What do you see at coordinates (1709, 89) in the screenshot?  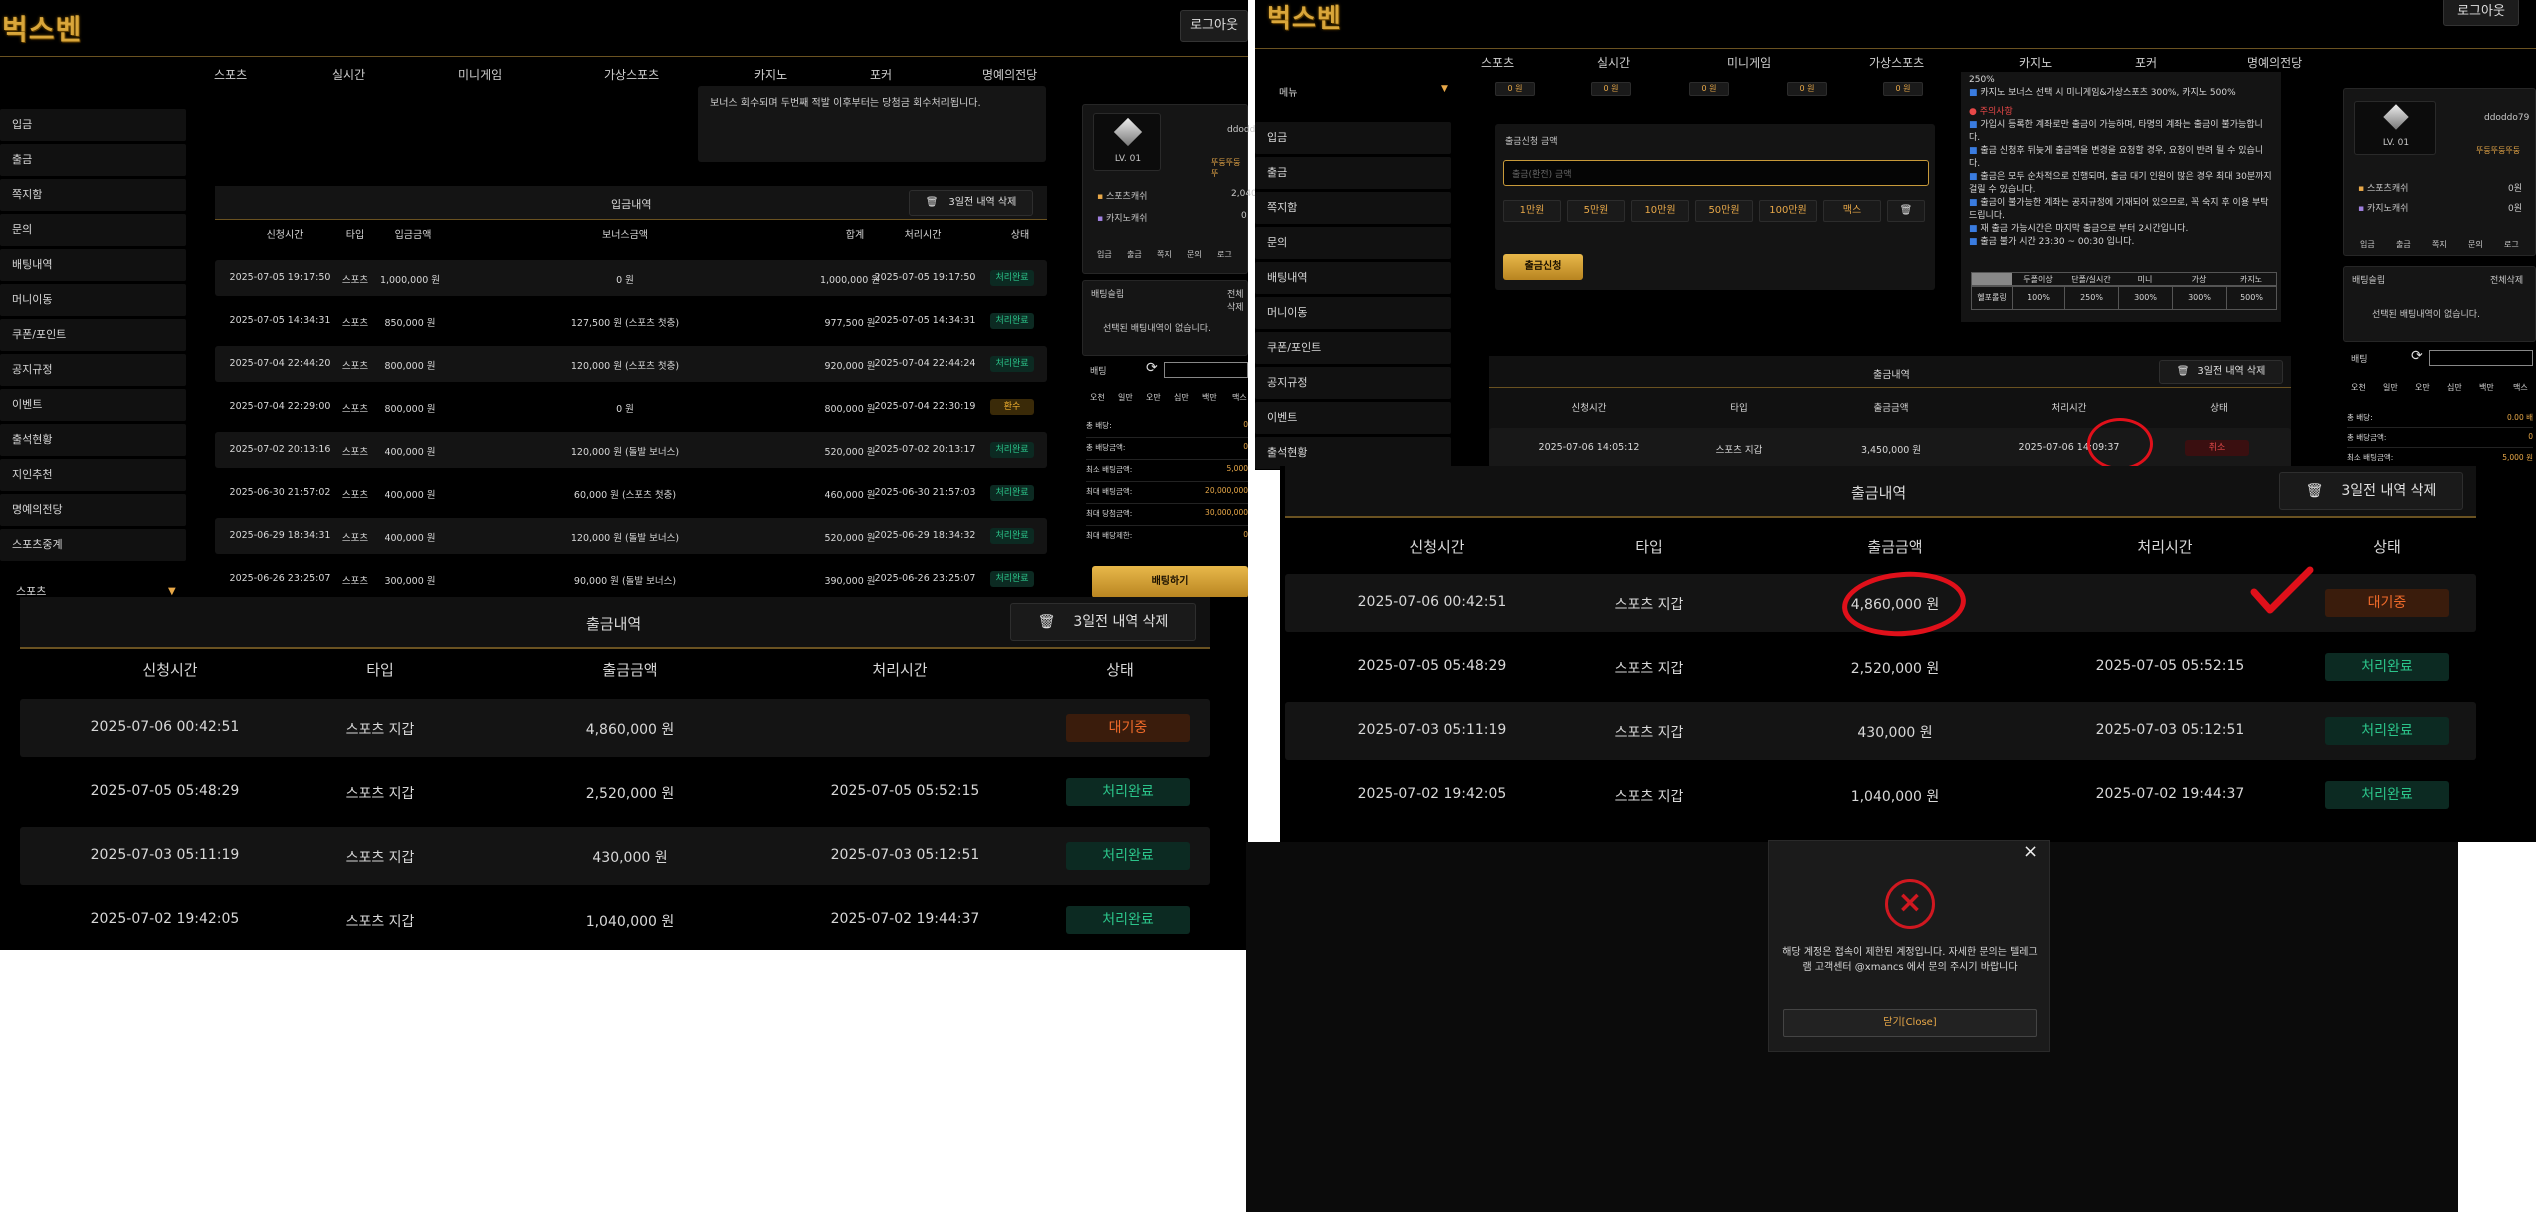 I see `balance-chip: 0 원` at bounding box center [1709, 89].